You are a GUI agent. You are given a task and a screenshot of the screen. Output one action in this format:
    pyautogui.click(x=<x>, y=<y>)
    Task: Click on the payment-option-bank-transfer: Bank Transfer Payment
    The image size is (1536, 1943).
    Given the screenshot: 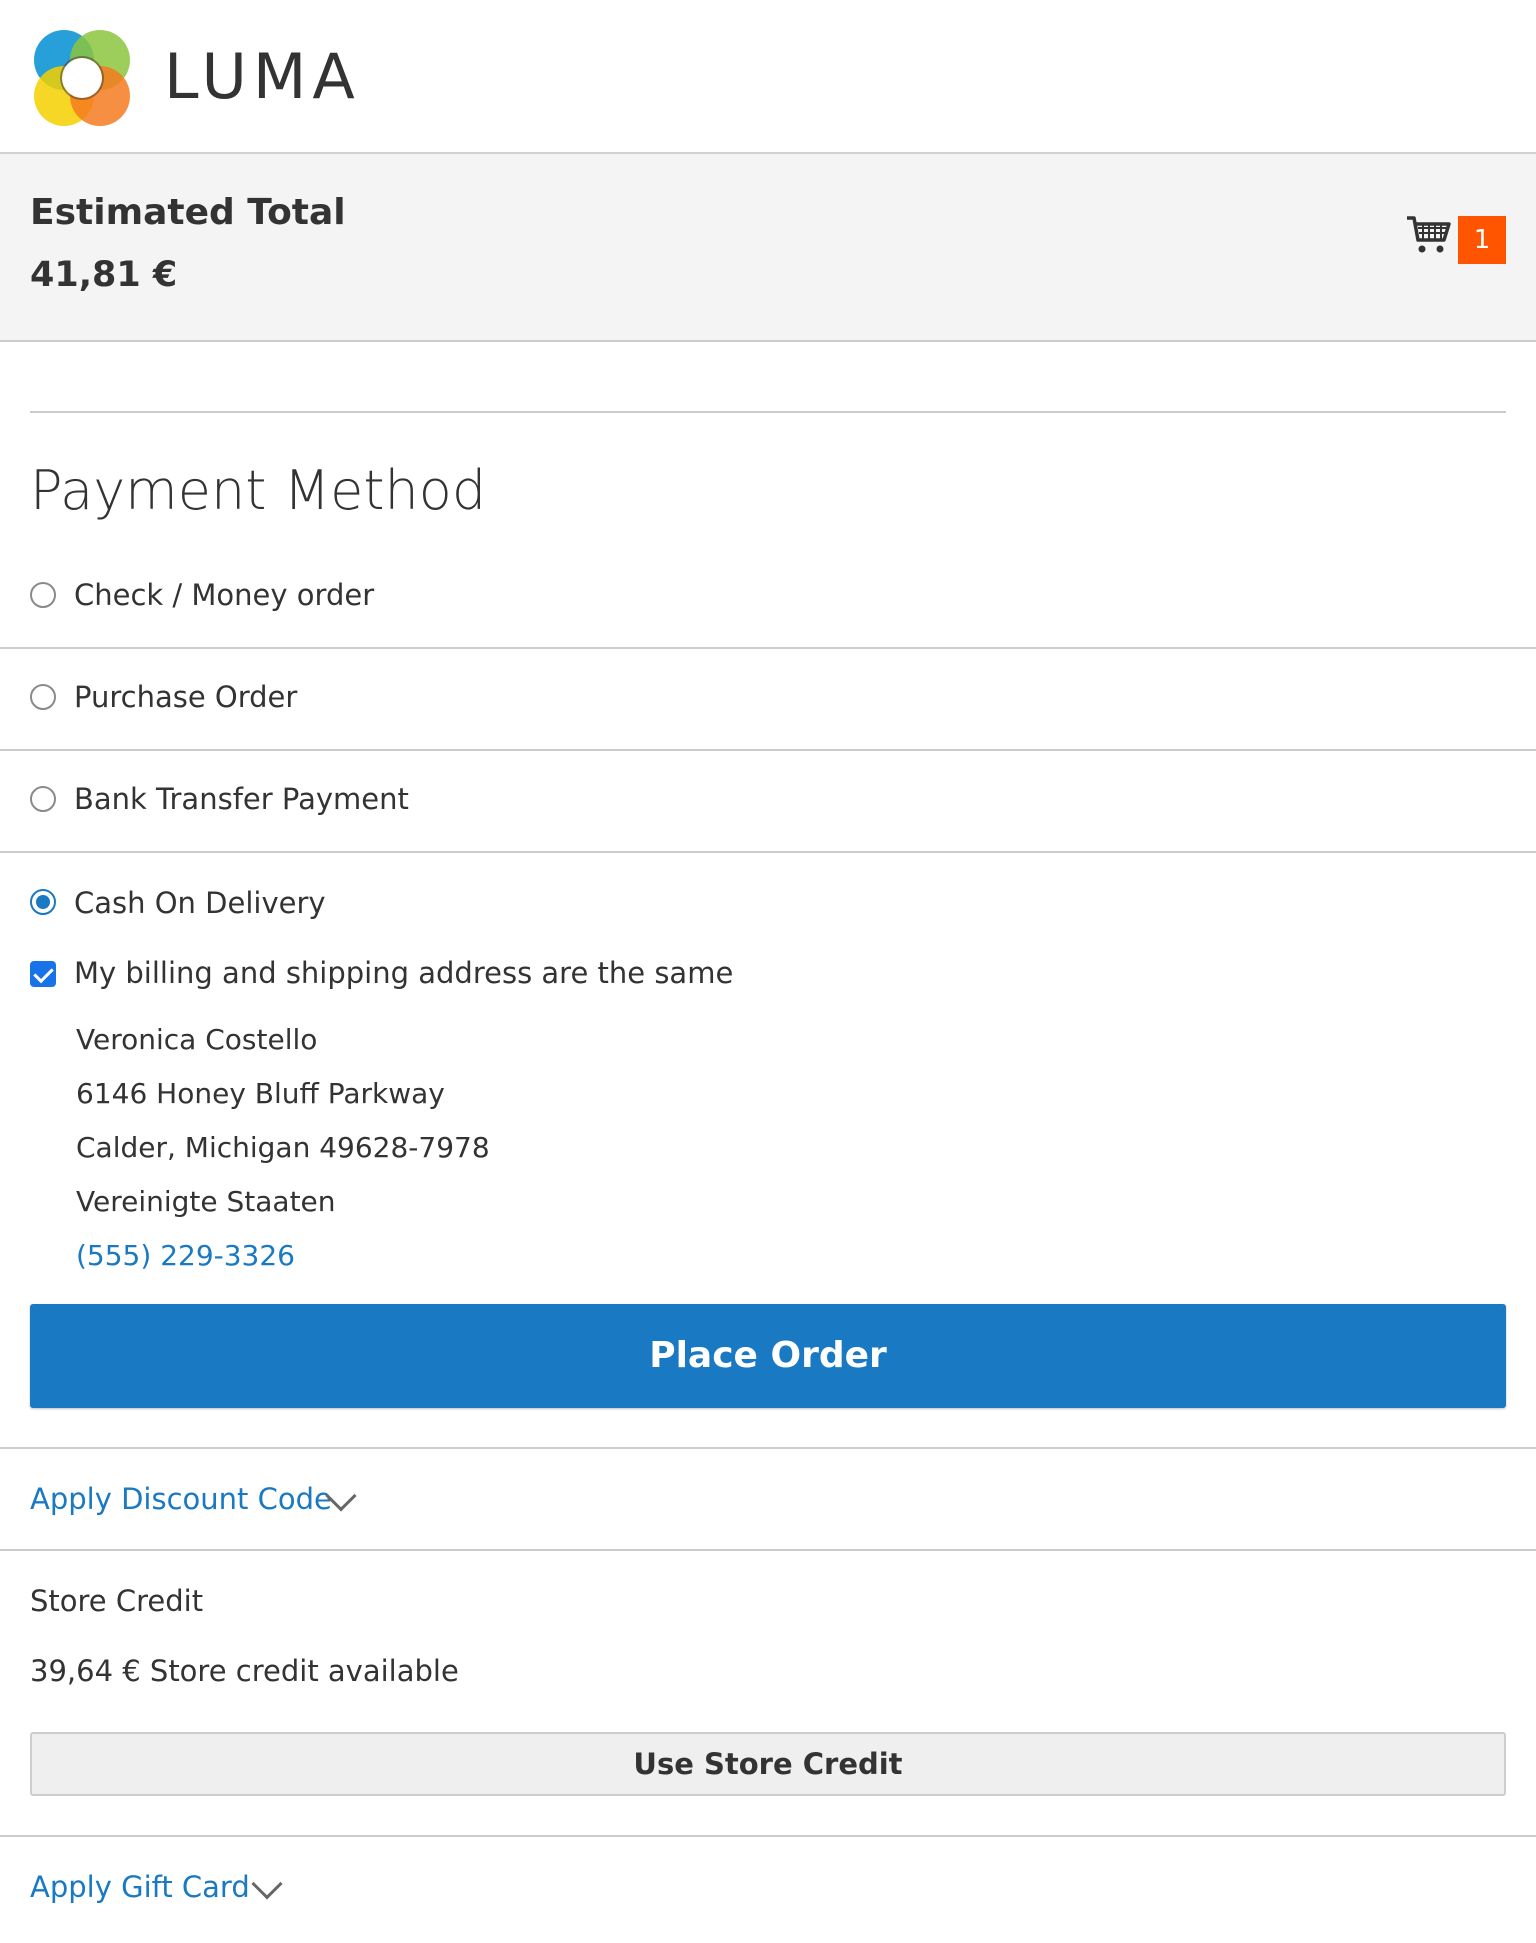 What is the action you would take?
    pyautogui.click(x=768, y=802)
    